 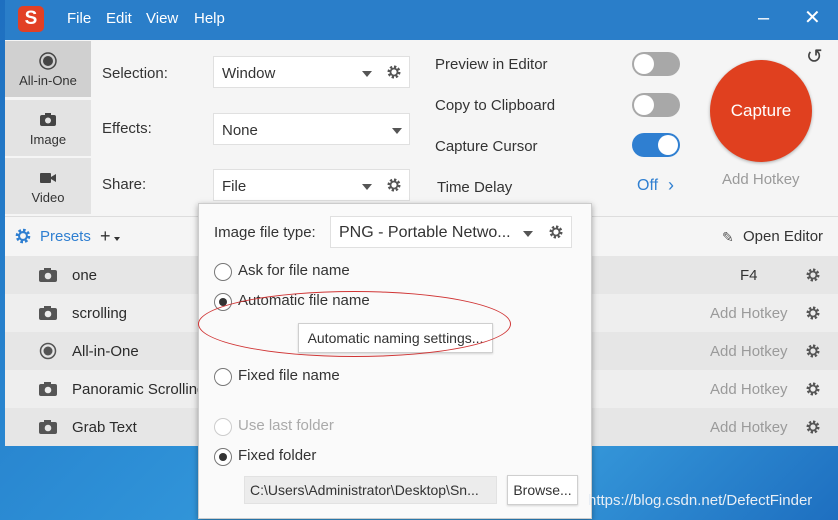 What do you see at coordinates (311, 185) in the screenshot?
I see `share-dropdown: File` at bounding box center [311, 185].